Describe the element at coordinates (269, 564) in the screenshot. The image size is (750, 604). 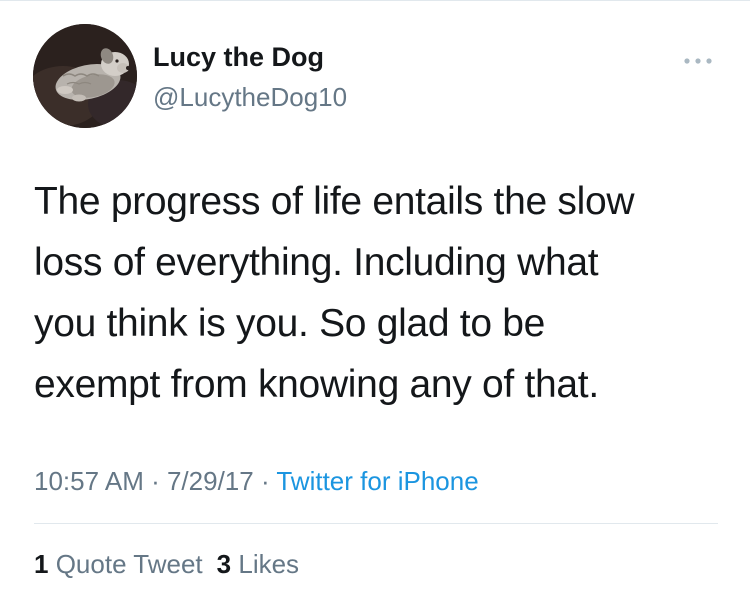
I see `like-label: Likes` at that location.